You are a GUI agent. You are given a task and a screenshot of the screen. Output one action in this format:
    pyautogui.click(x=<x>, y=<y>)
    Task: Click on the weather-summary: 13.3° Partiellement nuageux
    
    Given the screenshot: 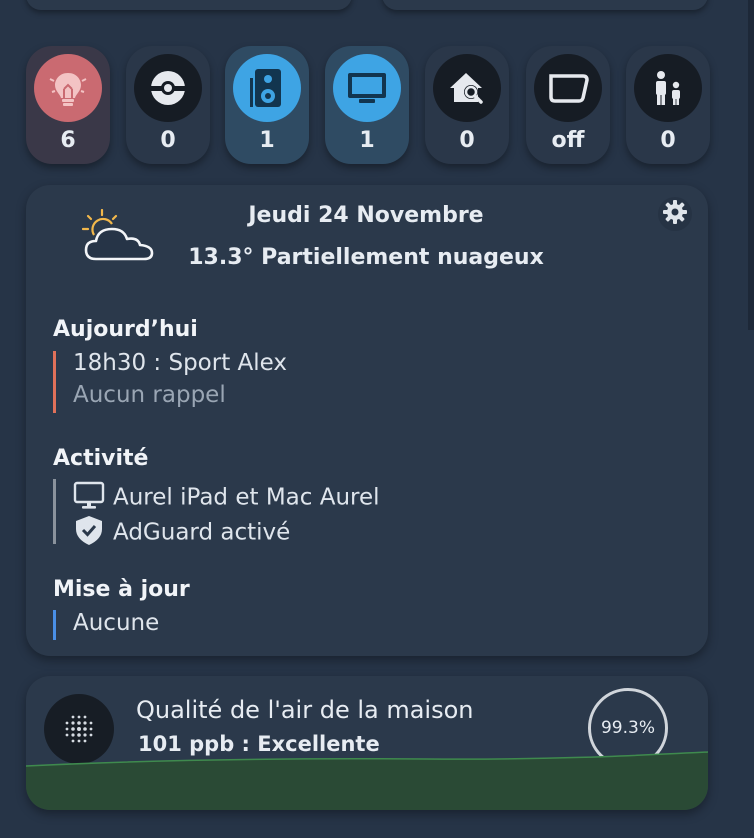 What is the action you would take?
    pyautogui.click(x=366, y=257)
    